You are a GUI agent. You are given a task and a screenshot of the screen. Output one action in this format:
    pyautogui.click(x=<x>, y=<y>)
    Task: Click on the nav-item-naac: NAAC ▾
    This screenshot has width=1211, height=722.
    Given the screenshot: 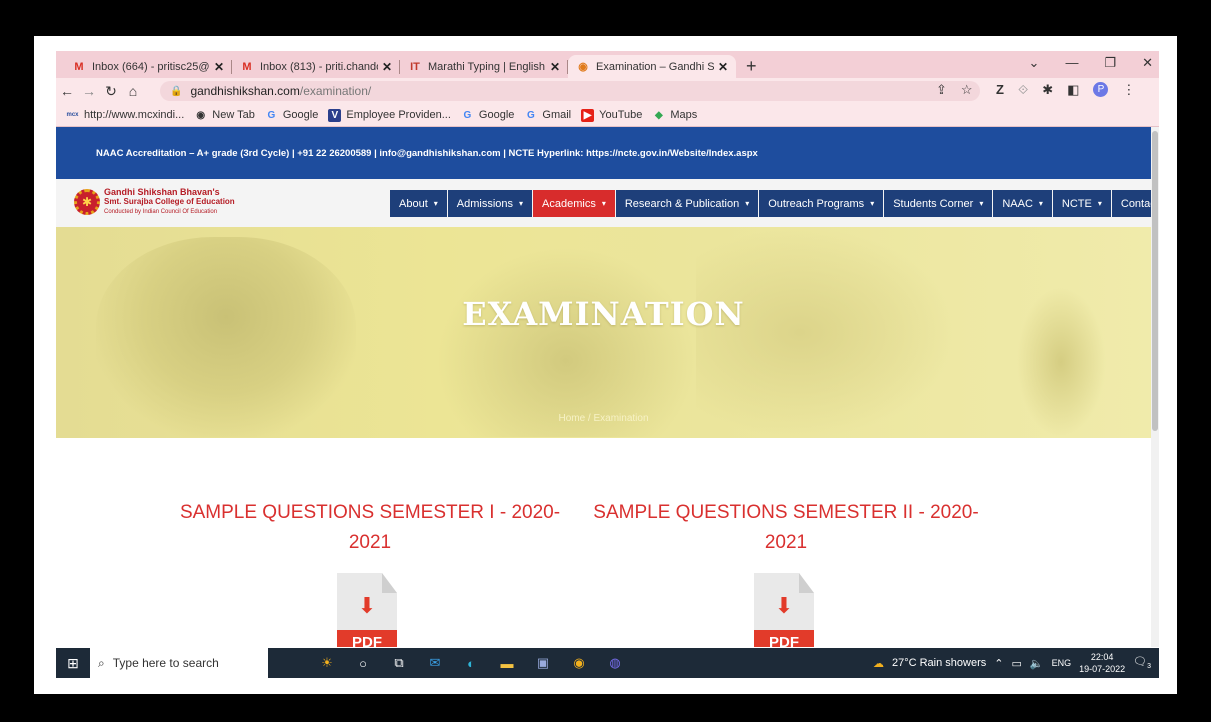 What is the action you would take?
    pyautogui.click(x=1022, y=203)
    